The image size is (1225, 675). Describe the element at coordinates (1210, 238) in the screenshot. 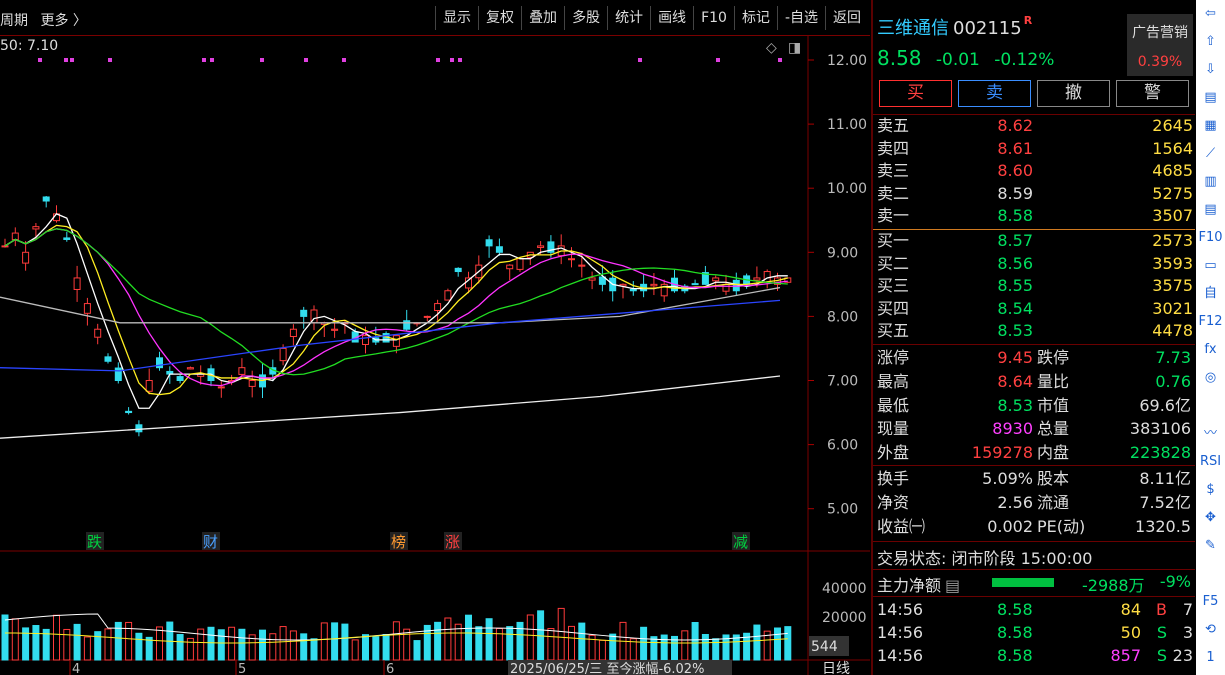

I see `f10-icon: F10` at that location.